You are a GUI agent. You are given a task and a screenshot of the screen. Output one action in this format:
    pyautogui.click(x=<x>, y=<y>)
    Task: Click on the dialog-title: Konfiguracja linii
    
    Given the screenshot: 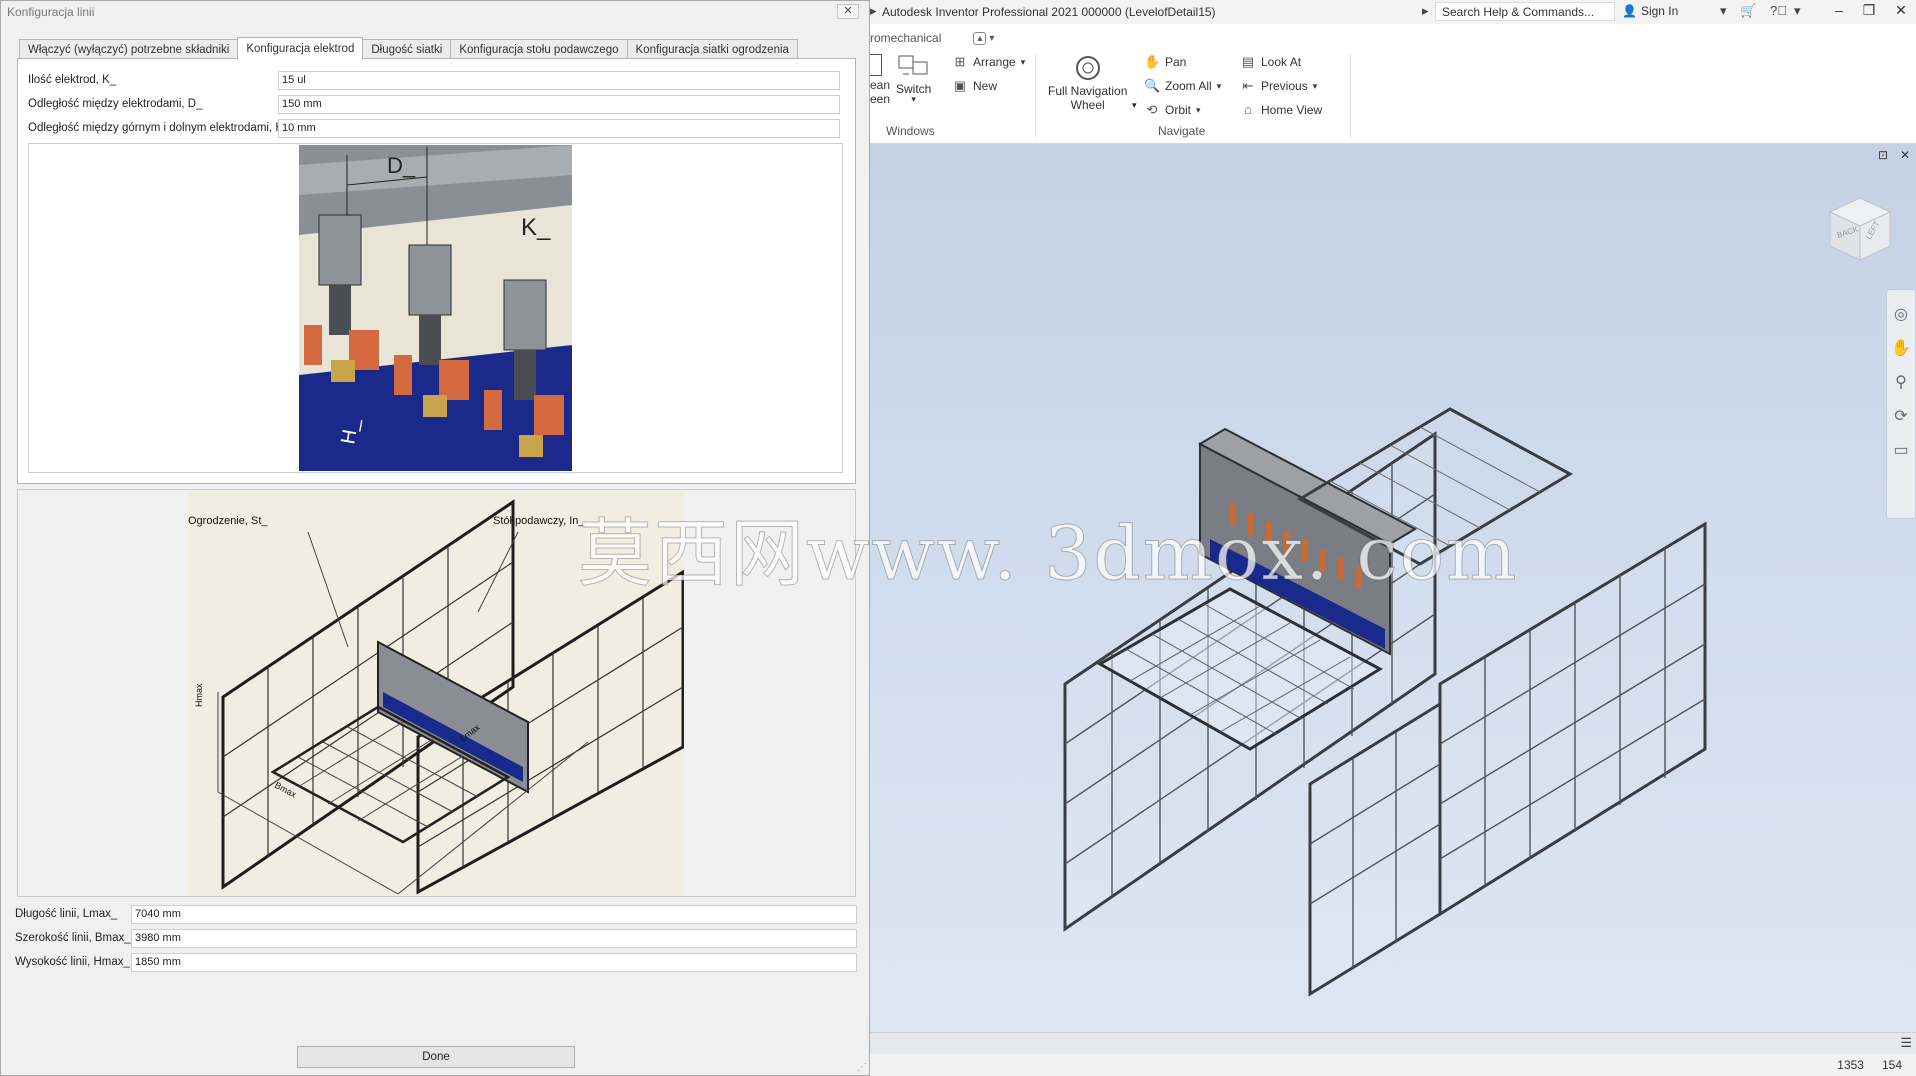 What is the action you would take?
    pyautogui.click(x=51, y=12)
    